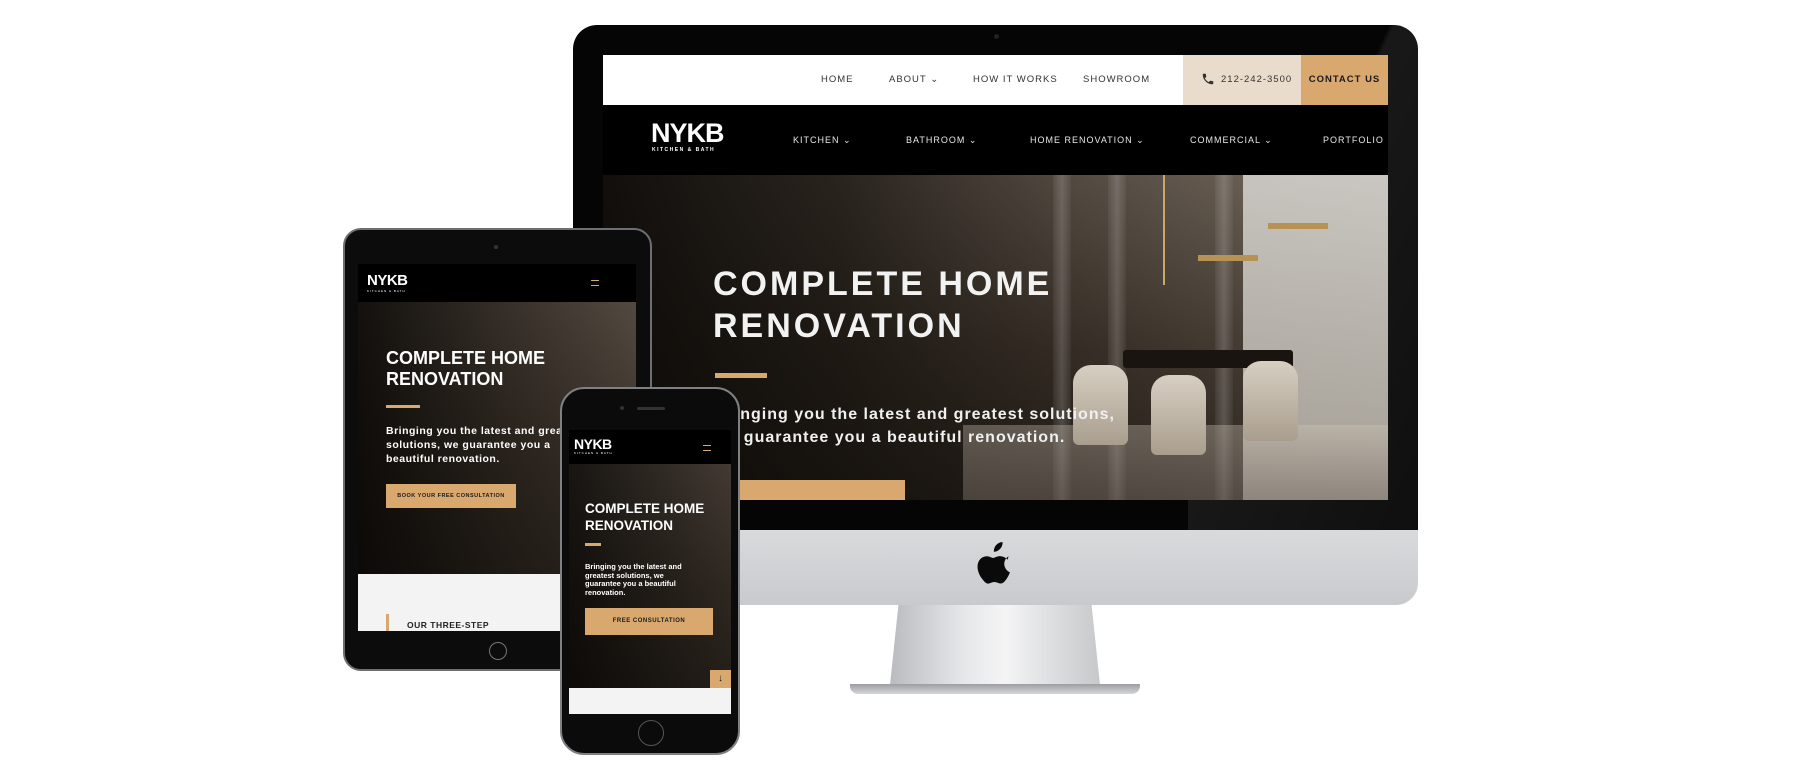 Image resolution: width=1800 pixels, height=760 pixels. Describe the element at coordinates (605, 592) in the screenshot. I see `phone-hero-subtitle-line: renovation.` at that location.